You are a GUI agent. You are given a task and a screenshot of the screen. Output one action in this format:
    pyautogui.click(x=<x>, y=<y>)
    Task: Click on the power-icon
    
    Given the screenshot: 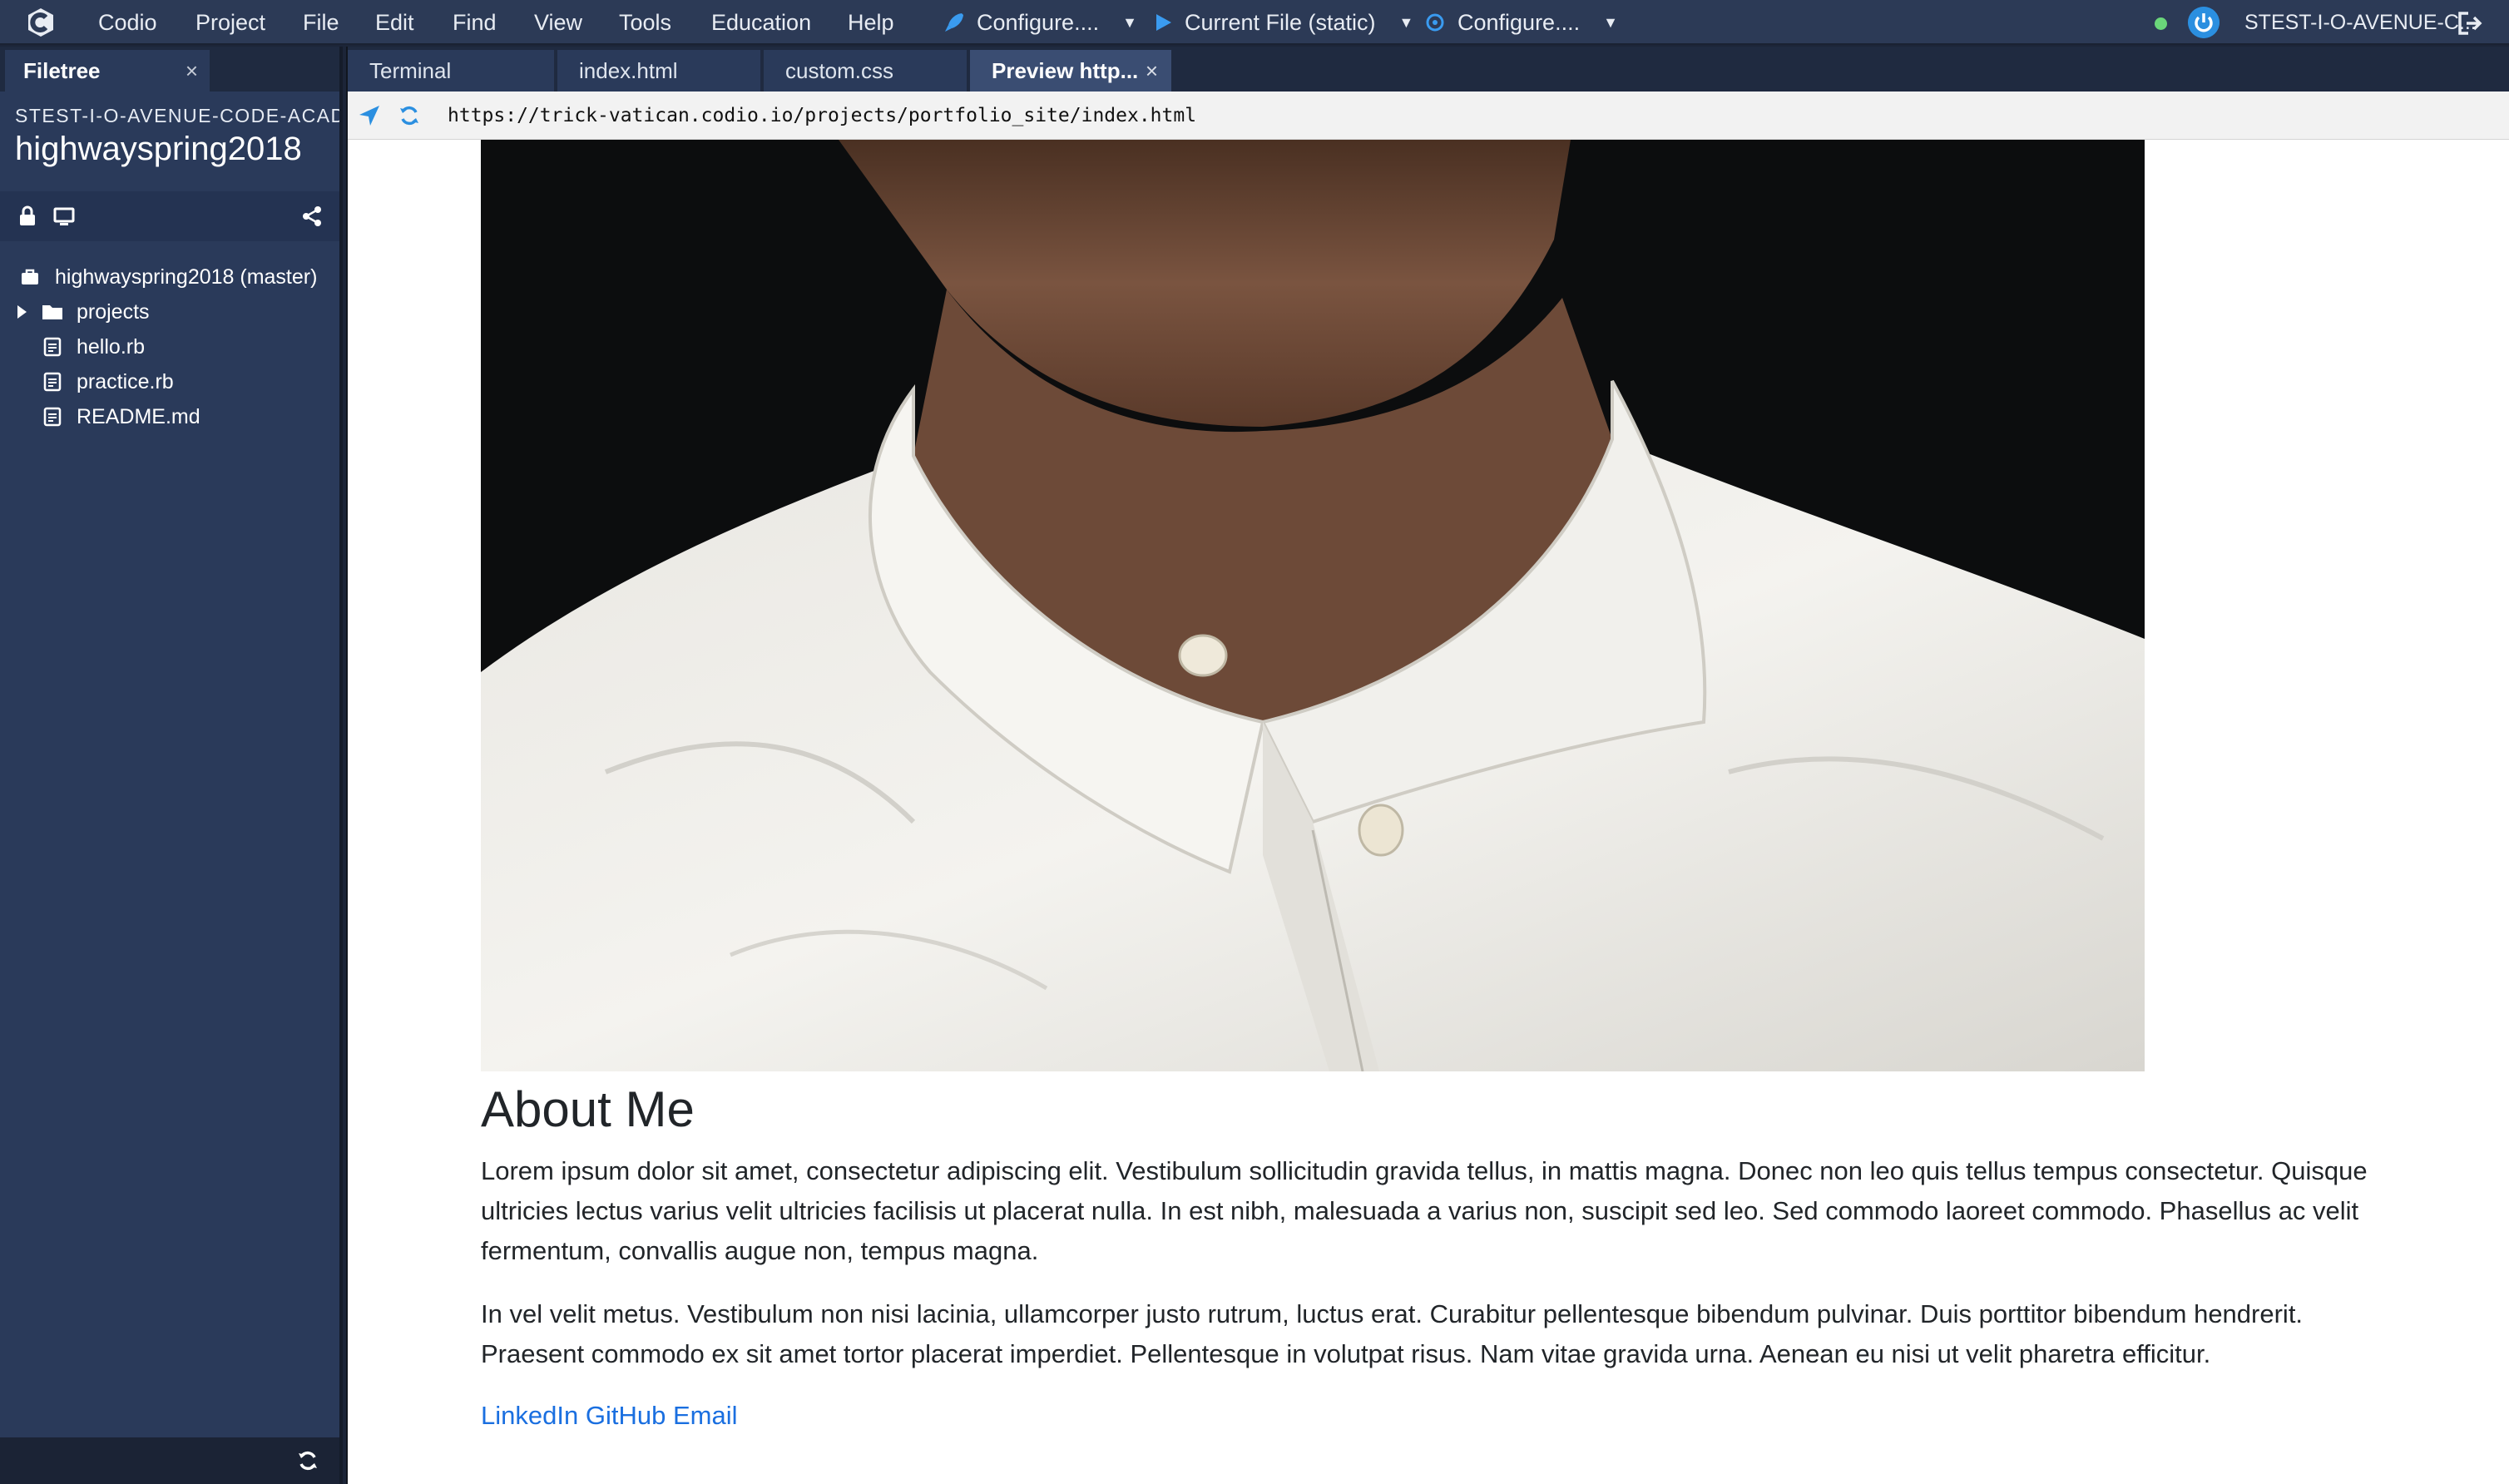 What is the action you would take?
    pyautogui.click(x=2204, y=22)
    